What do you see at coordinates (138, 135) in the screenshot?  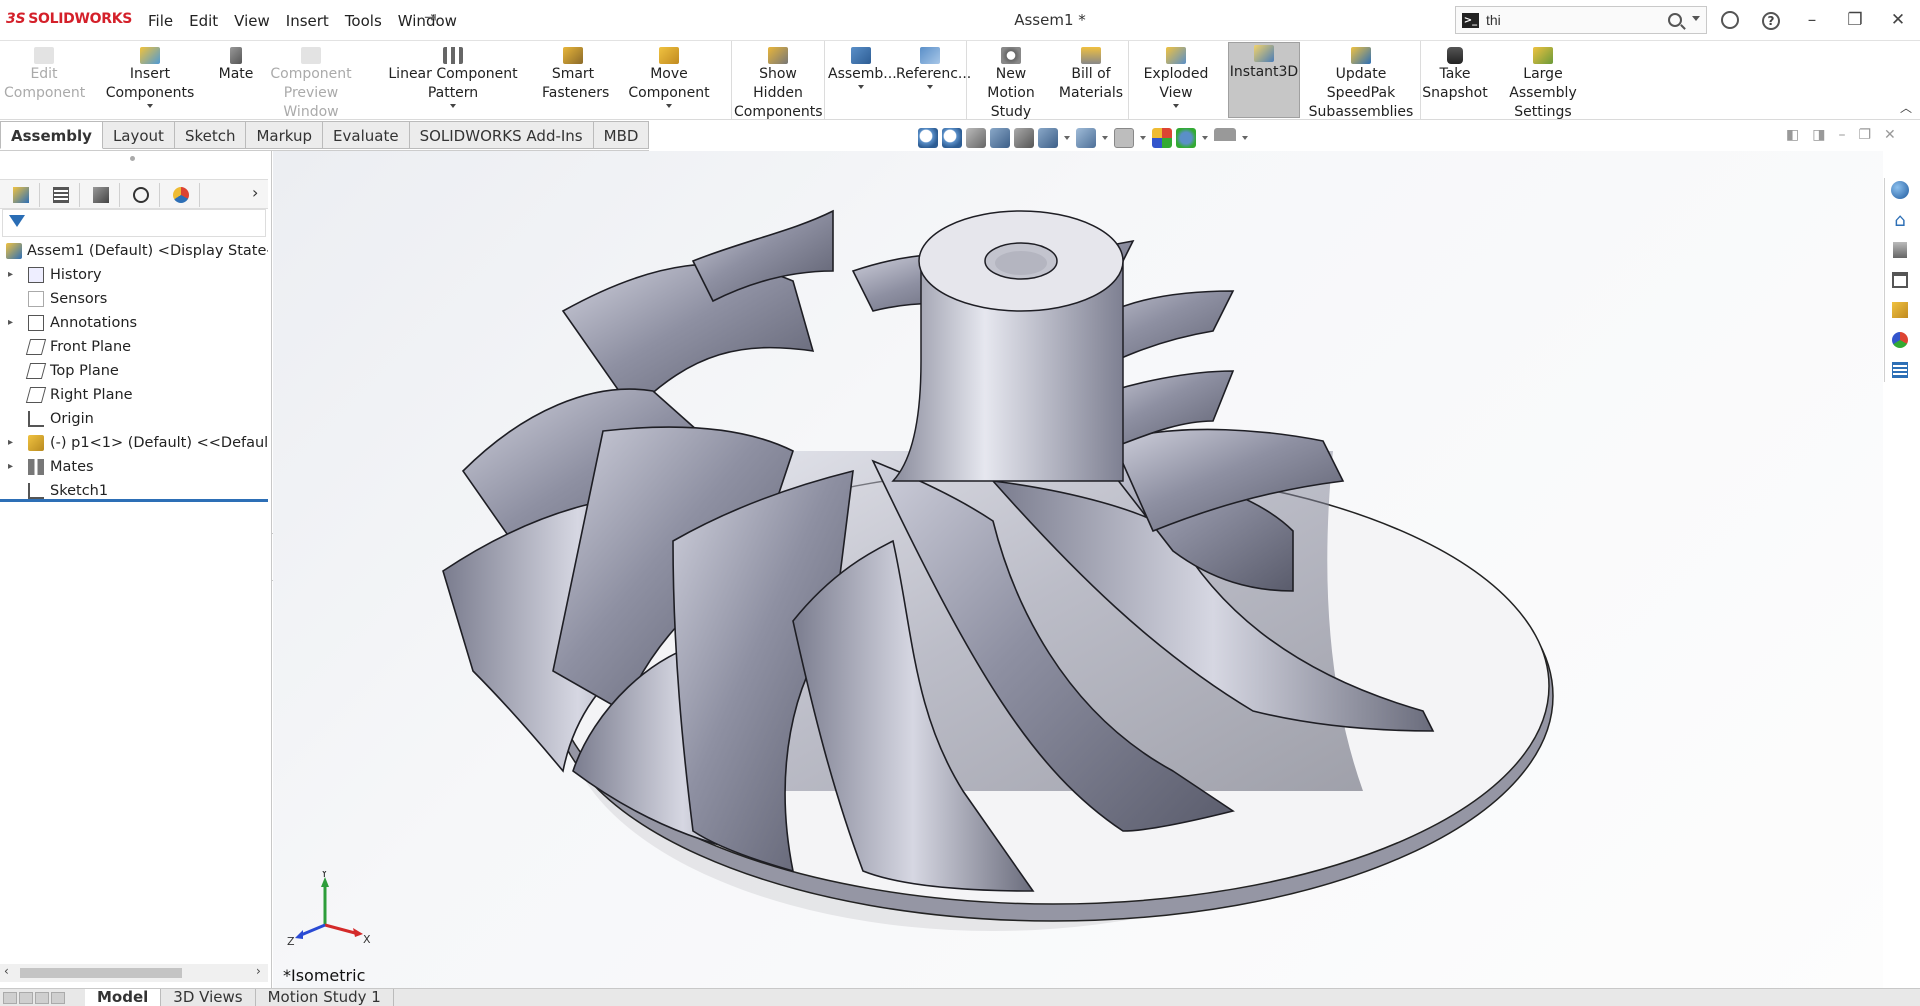 I see `tab-layout: Layout` at bounding box center [138, 135].